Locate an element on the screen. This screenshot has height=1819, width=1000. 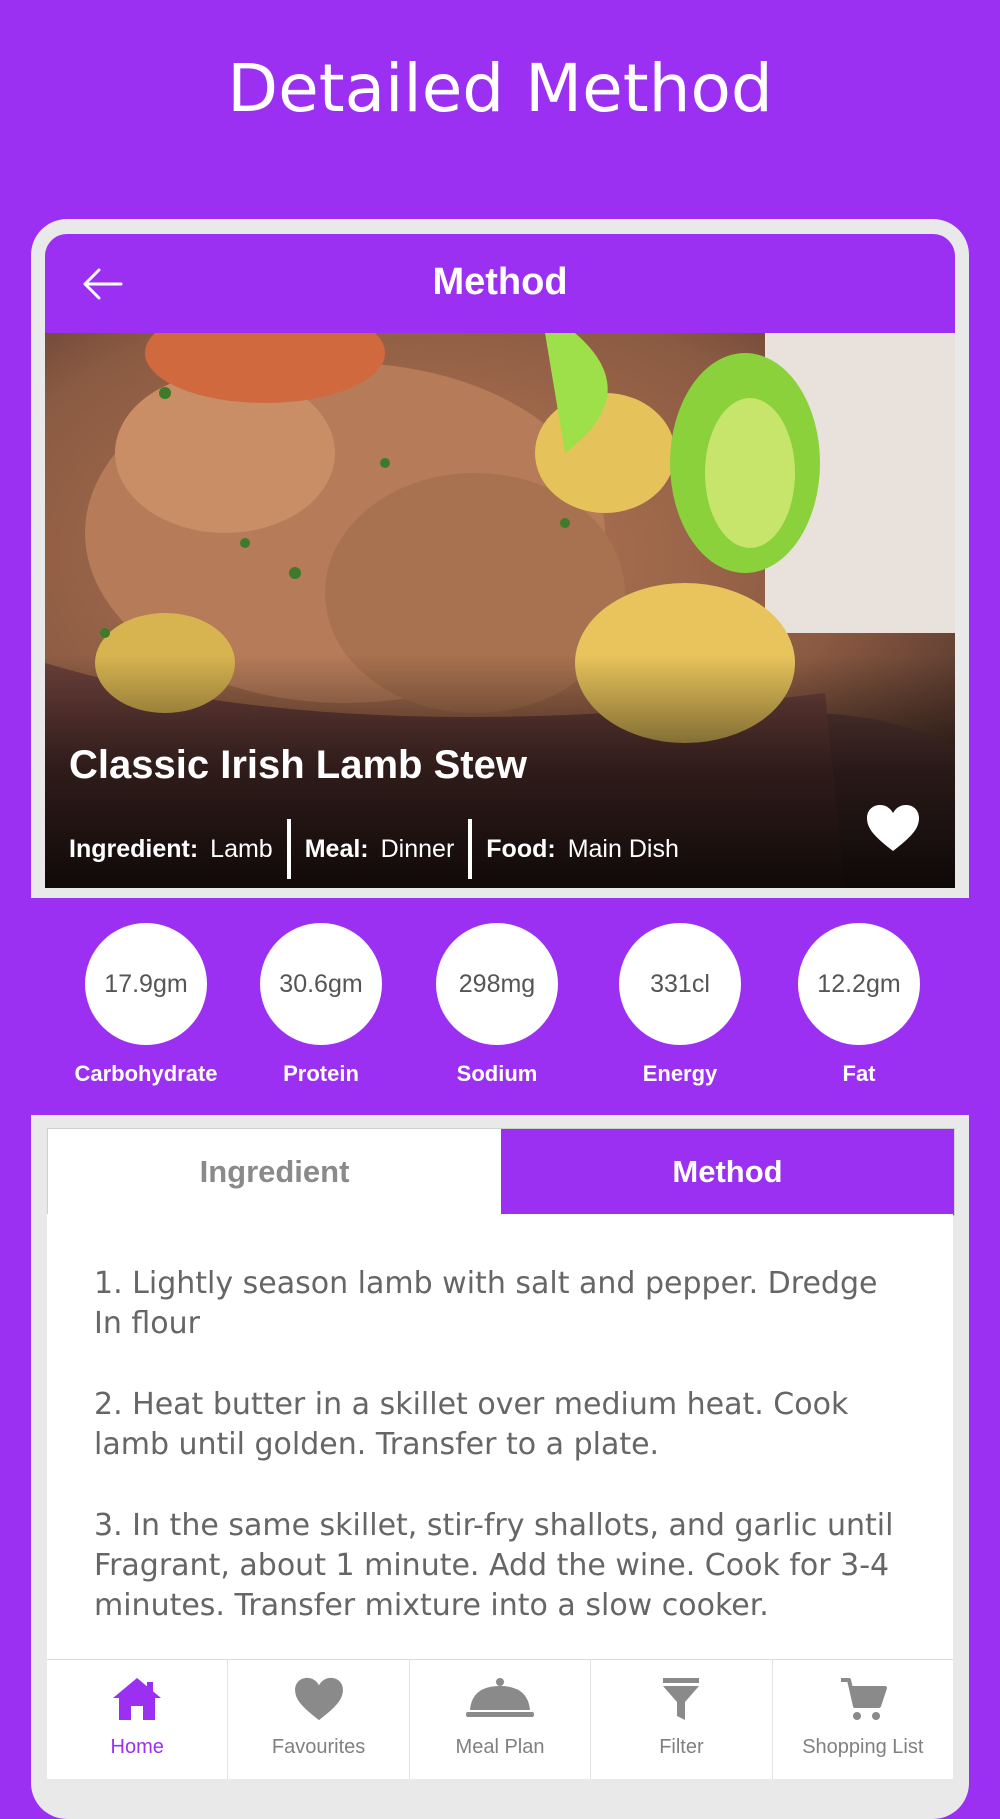
meta-ingredient-key: Ingredient: is located at coordinates (134, 848).